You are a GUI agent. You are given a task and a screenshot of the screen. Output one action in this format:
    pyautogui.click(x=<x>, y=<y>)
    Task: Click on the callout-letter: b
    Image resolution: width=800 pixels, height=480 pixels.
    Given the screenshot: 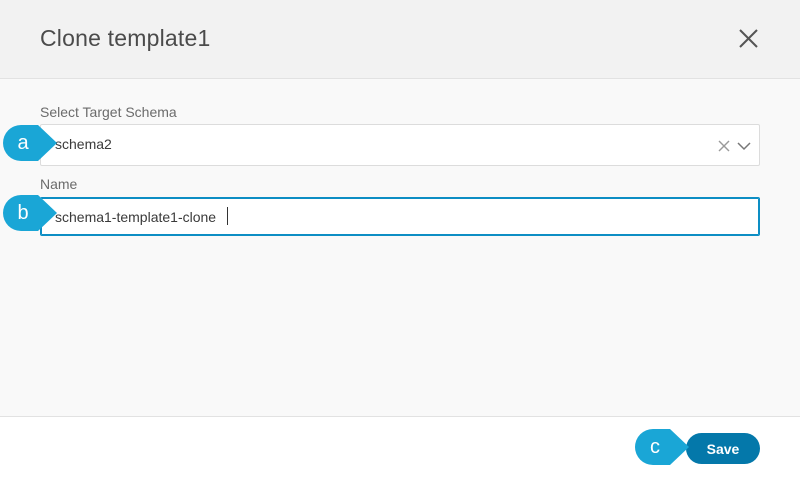 What is the action you would take?
    pyautogui.click(x=23, y=213)
    